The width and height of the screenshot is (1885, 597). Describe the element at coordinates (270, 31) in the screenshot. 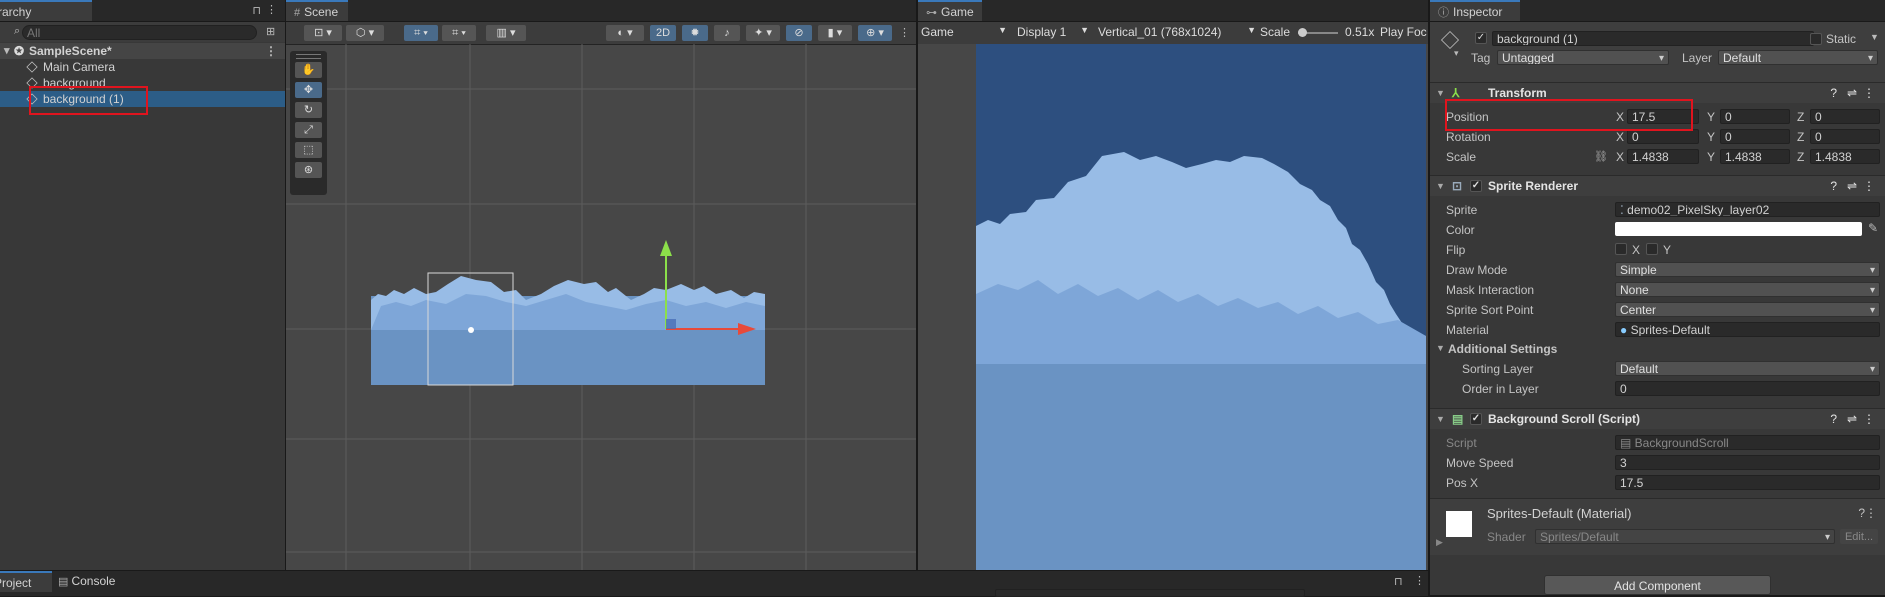

I see `search-options-icon: ⊞` at that location.